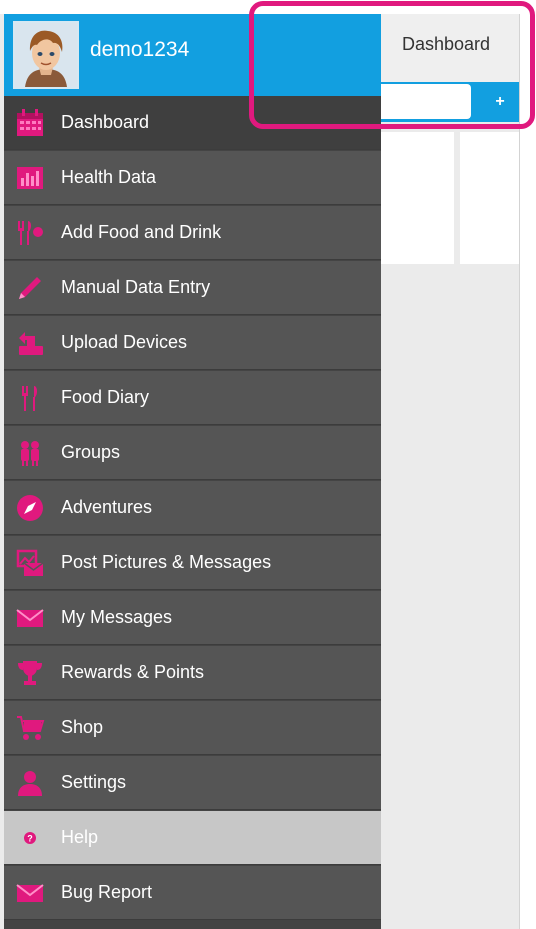 The width and height of the screenshot is (536, 929). What do you see at coordinates (166, 562) in the screenshot?
I see `menu-label: Post Pictures & Messages` at bounding box center [166, 562].